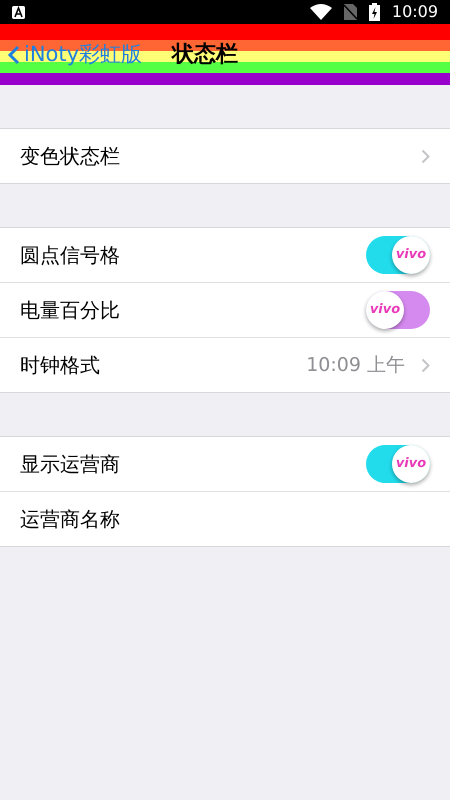 The image size is (450, 800). Describe the element at coordinates (18, 12) in the screenshot. I see `notification-icon` at that location.